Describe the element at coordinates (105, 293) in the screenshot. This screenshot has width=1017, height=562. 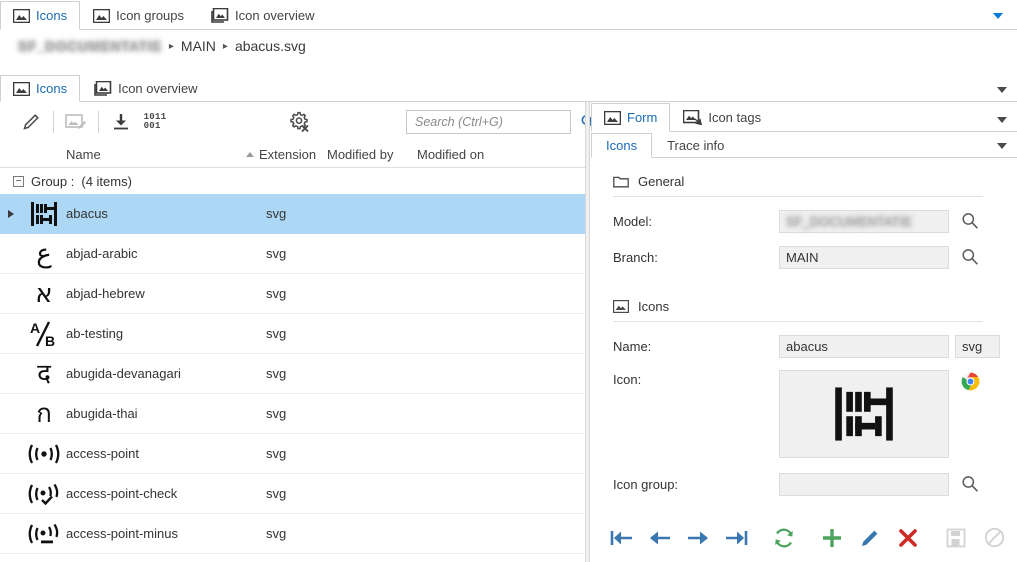
I see `row-name: abjad-hebrew` at that location.